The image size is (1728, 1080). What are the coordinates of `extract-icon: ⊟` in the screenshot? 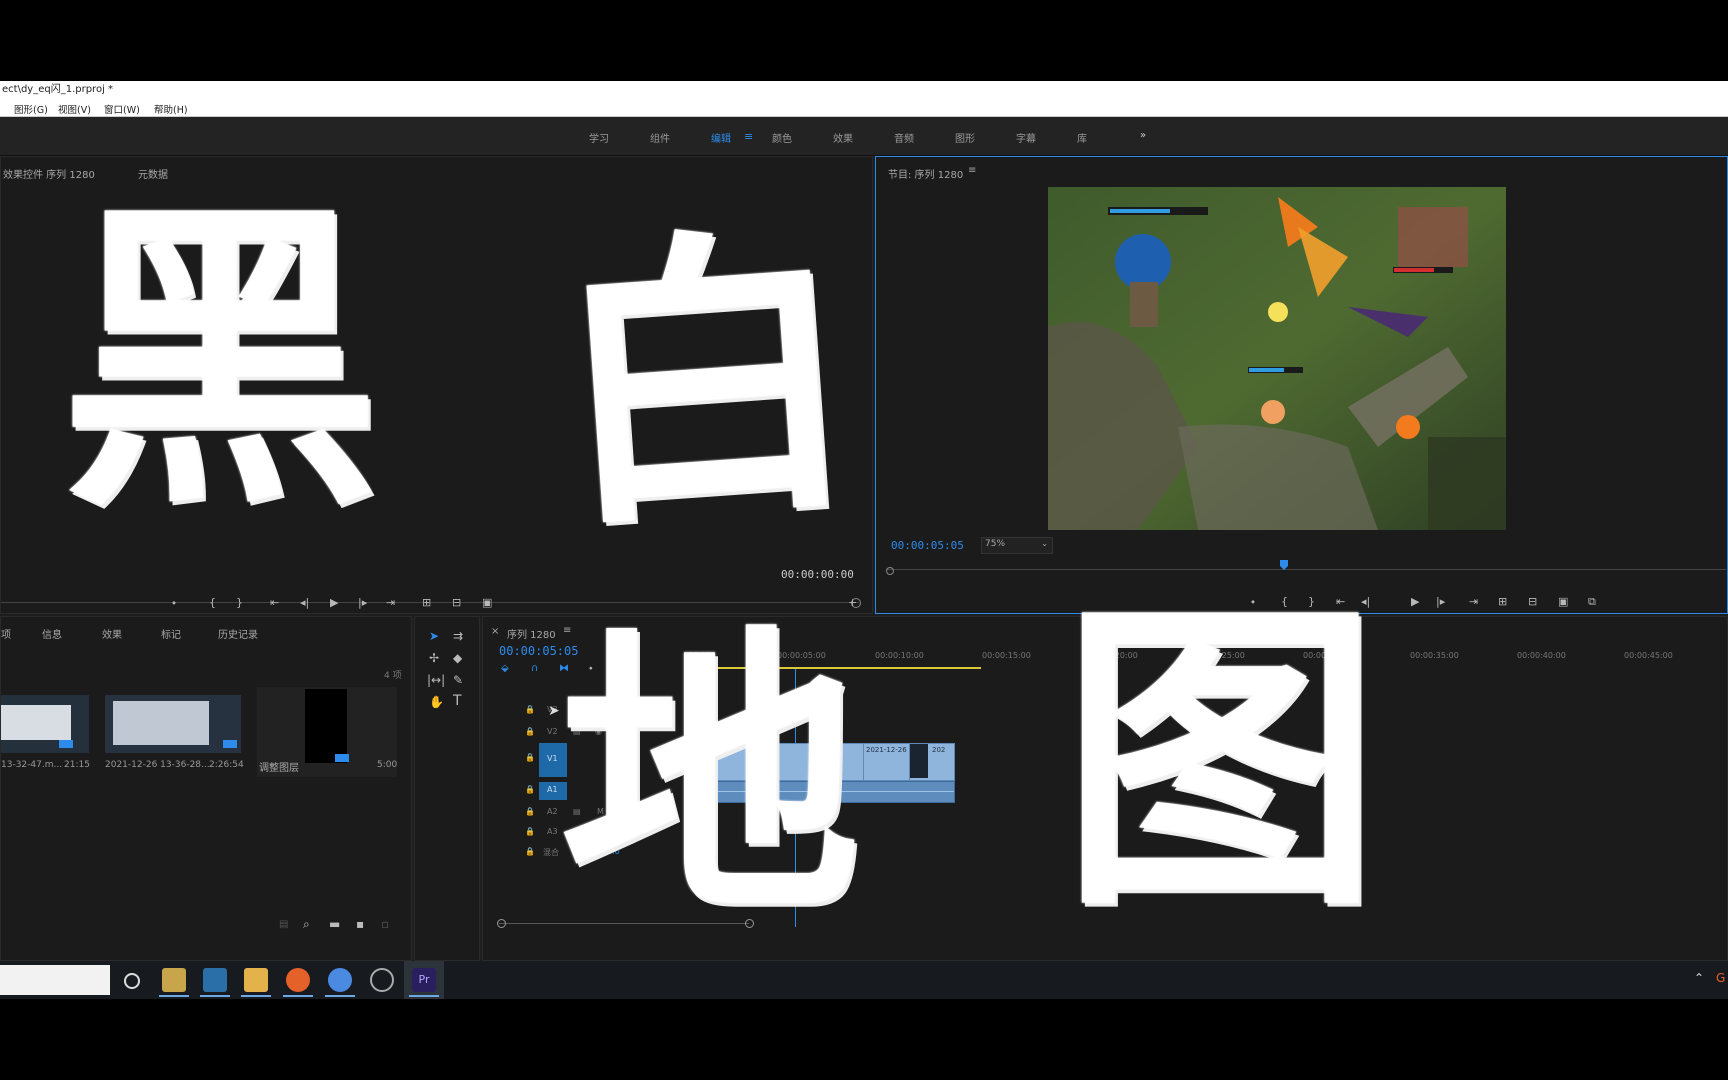 It's located at (1532, 601).